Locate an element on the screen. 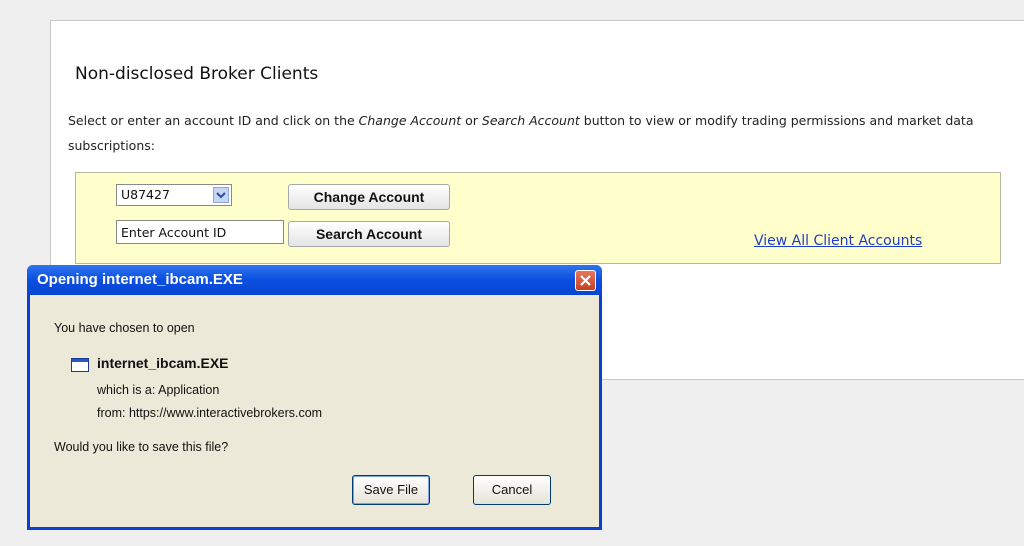 Image resolution: width=1024 pixels, height=546 pixels. cancel-button: Cancel is located at coordinates (512, 490).